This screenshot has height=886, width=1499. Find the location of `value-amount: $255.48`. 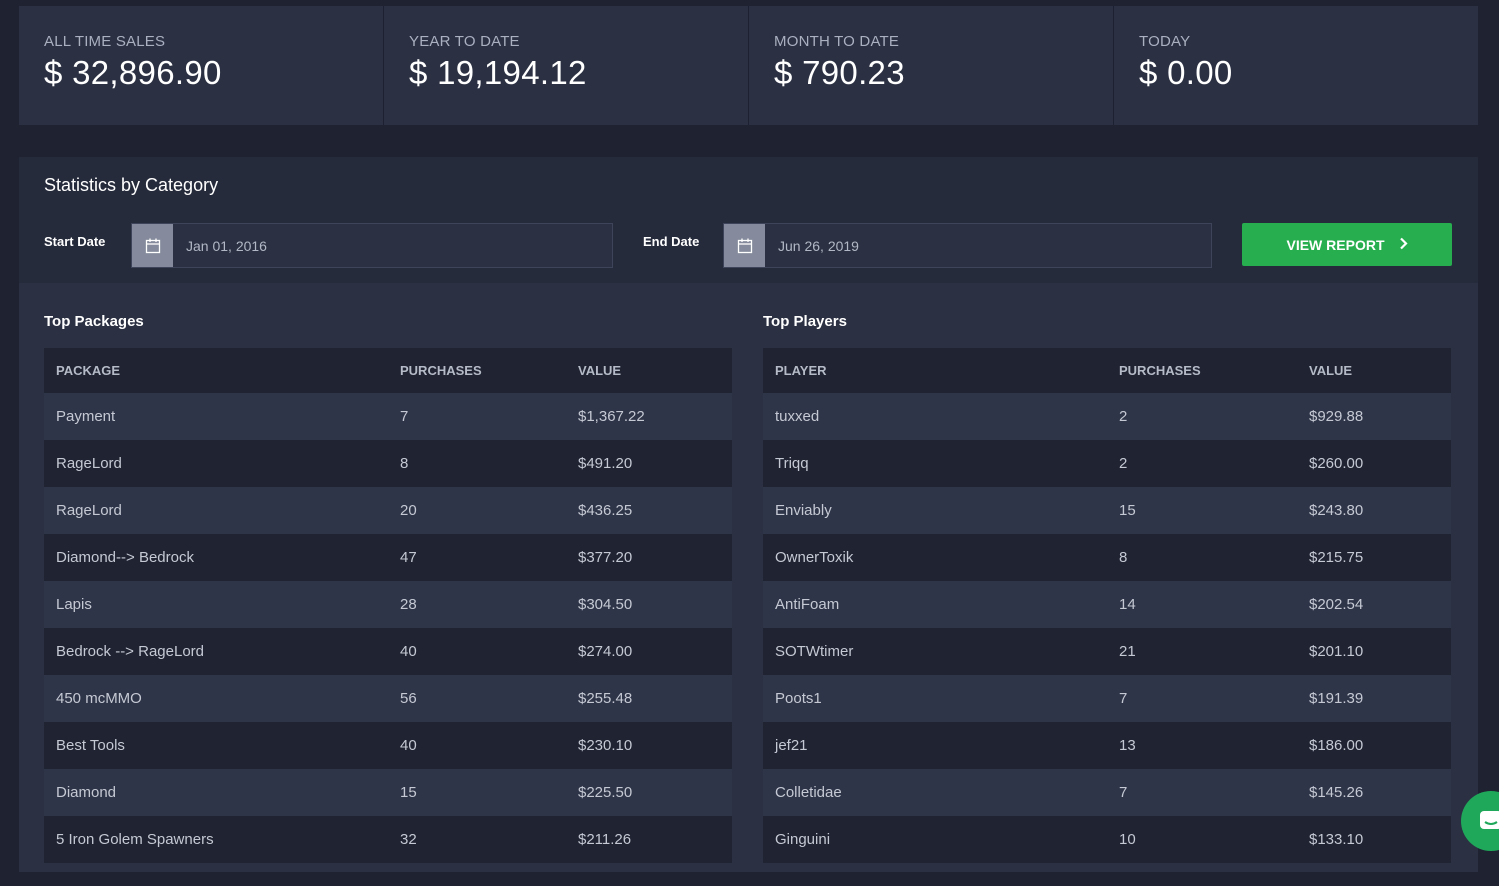

value-amount: $255.48 is located at coordinates (649, 698).